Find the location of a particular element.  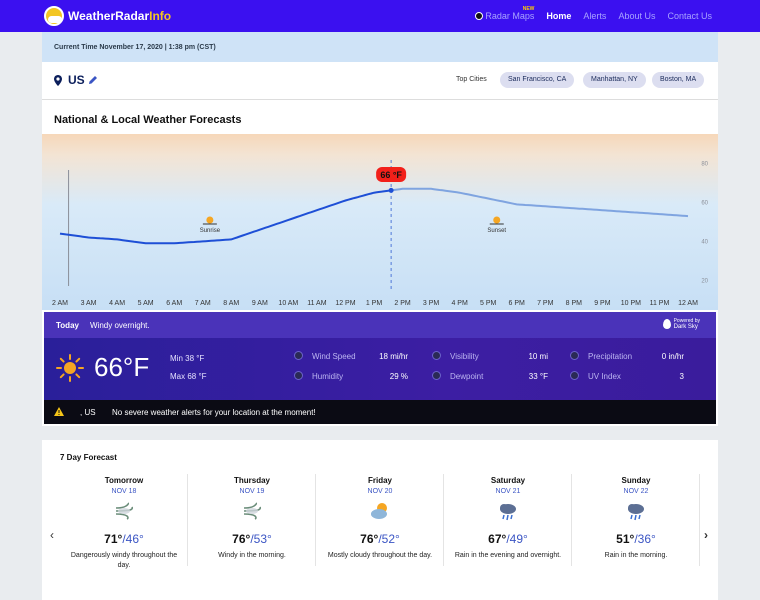

x-tick-label: 3 PM is located at coordinates (431, 303).